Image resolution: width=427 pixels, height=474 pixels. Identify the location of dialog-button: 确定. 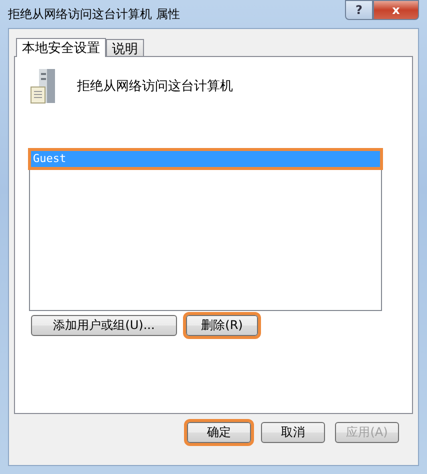
(219, 432).